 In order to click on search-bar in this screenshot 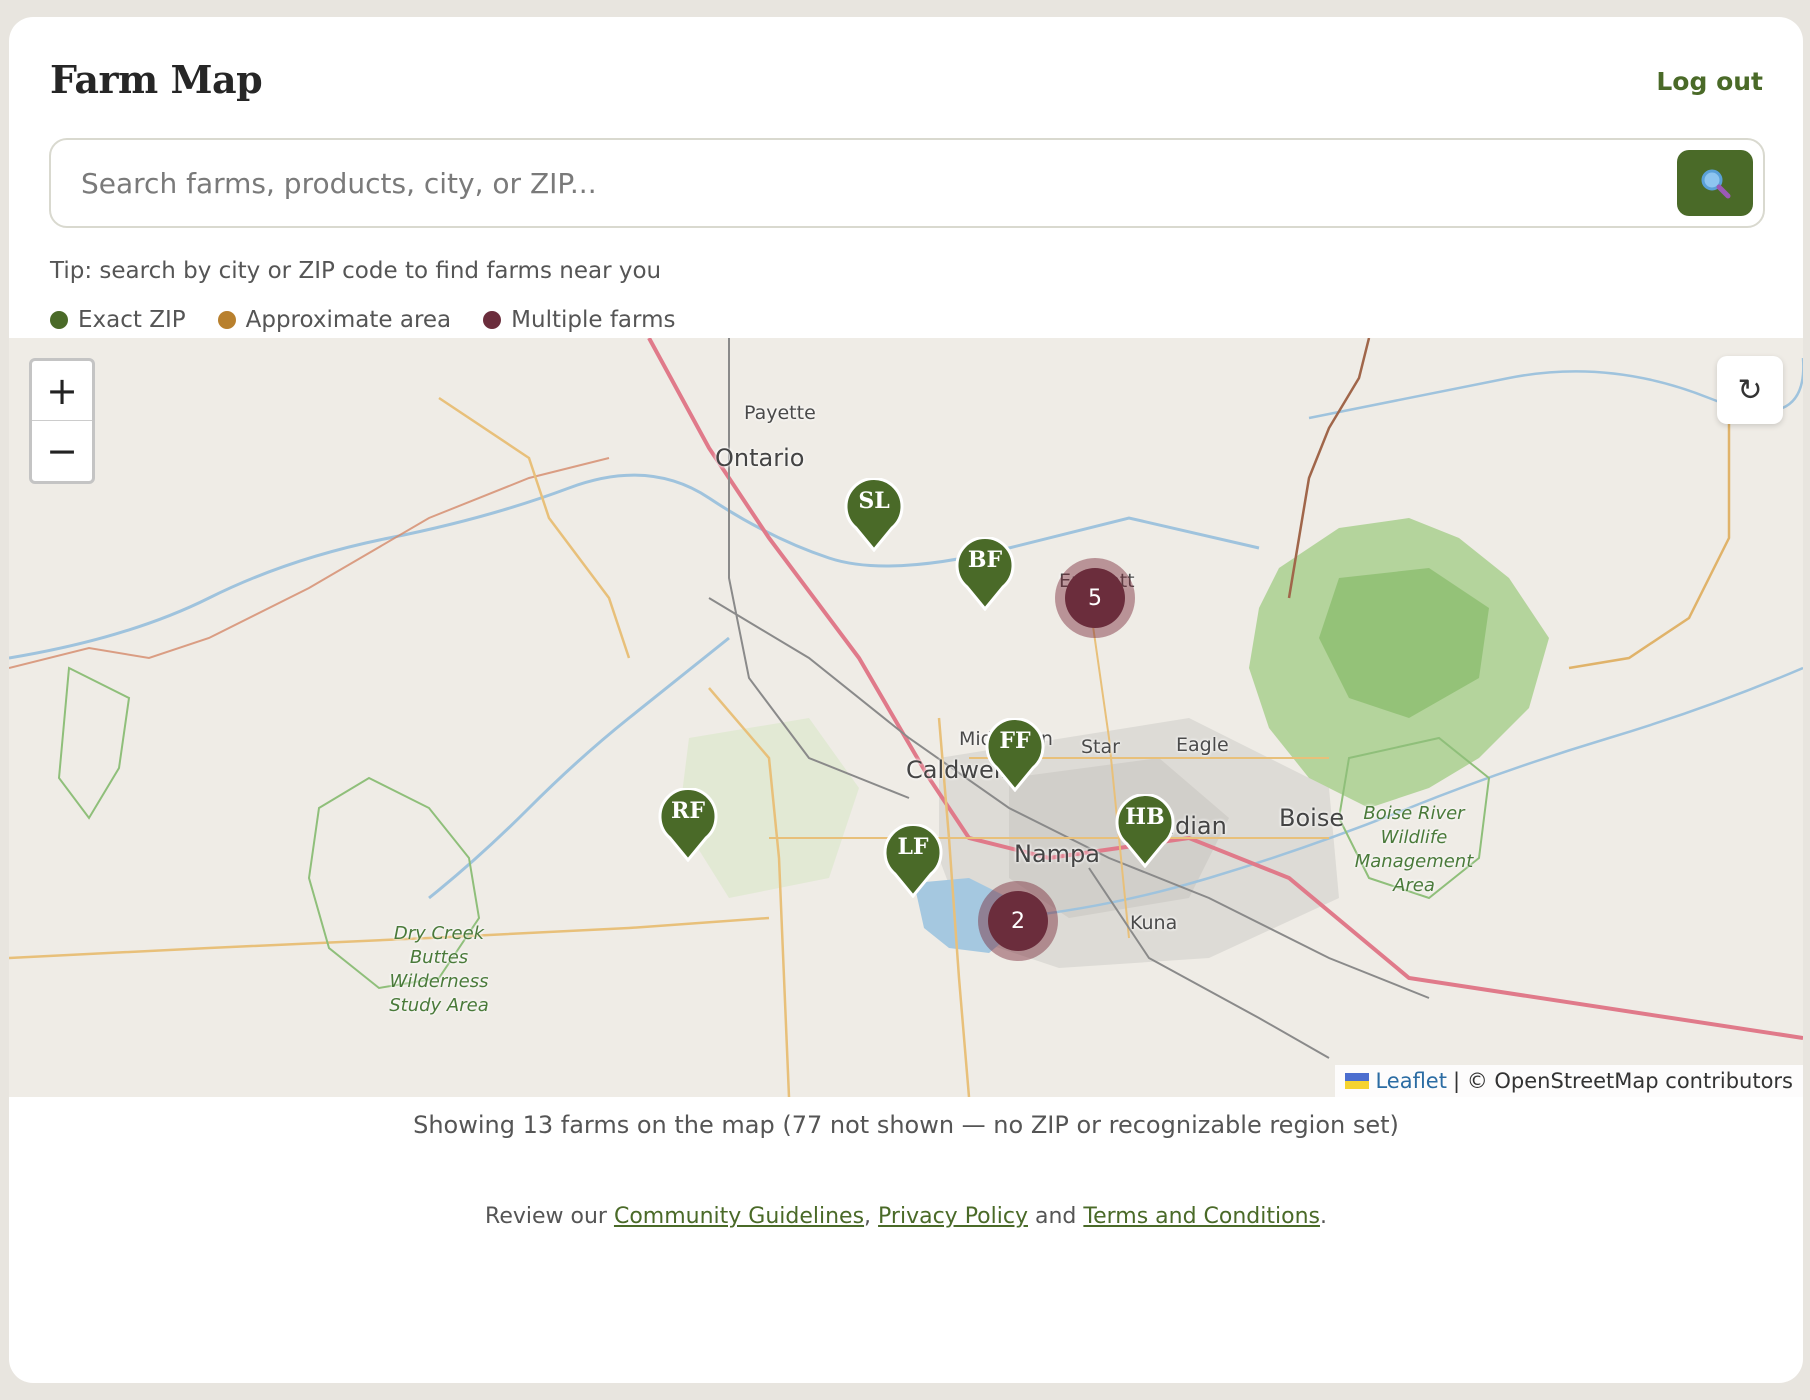, I will do `click(907, 183)`.